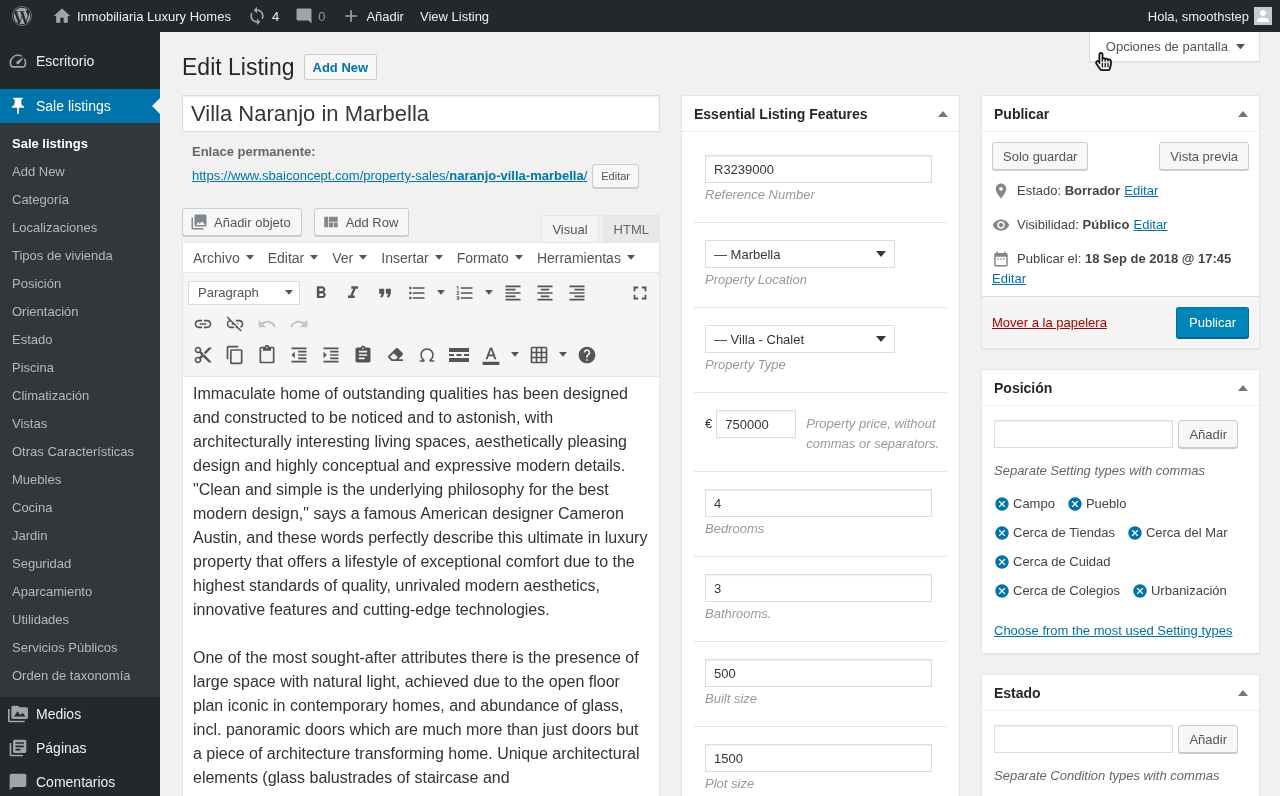 The height and width of the screenshot is (796, 1280). What do you see at coordinates (1113, 631) in the screenshot?
I see `most-used-link: Choose from the most used Setting types` at bounding box center [1113, 631].